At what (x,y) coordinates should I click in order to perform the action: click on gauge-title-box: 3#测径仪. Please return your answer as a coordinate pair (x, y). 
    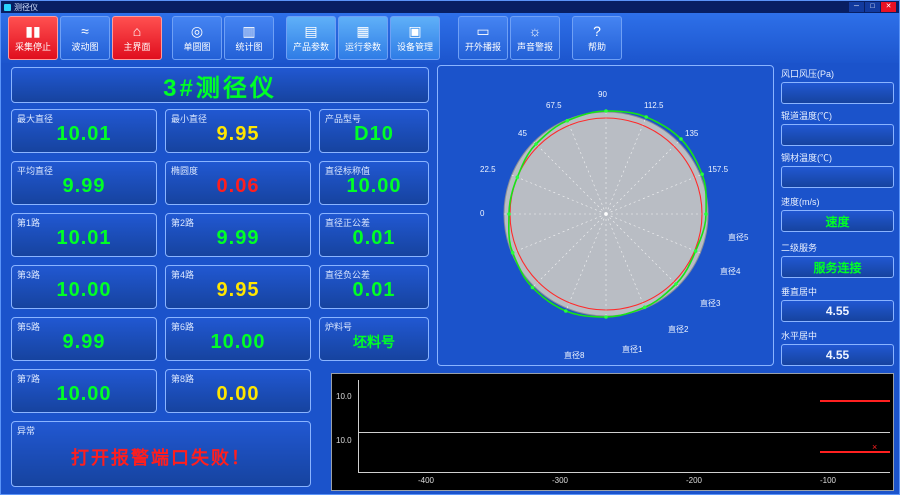
    Looking at the image, I should click on (220, 85).